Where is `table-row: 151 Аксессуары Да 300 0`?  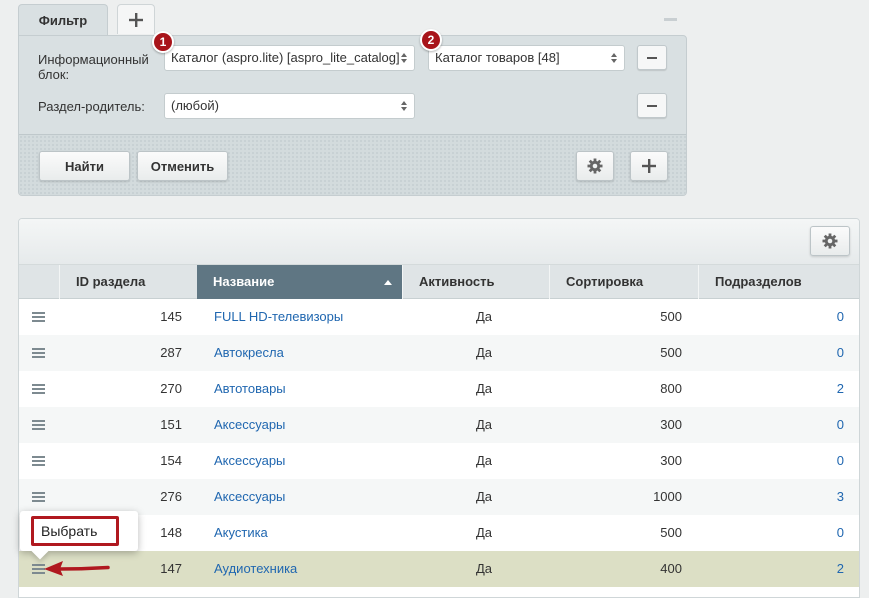
table-row: 151 Аксессуары Да 300 0 is located at coordinates (439, 425).